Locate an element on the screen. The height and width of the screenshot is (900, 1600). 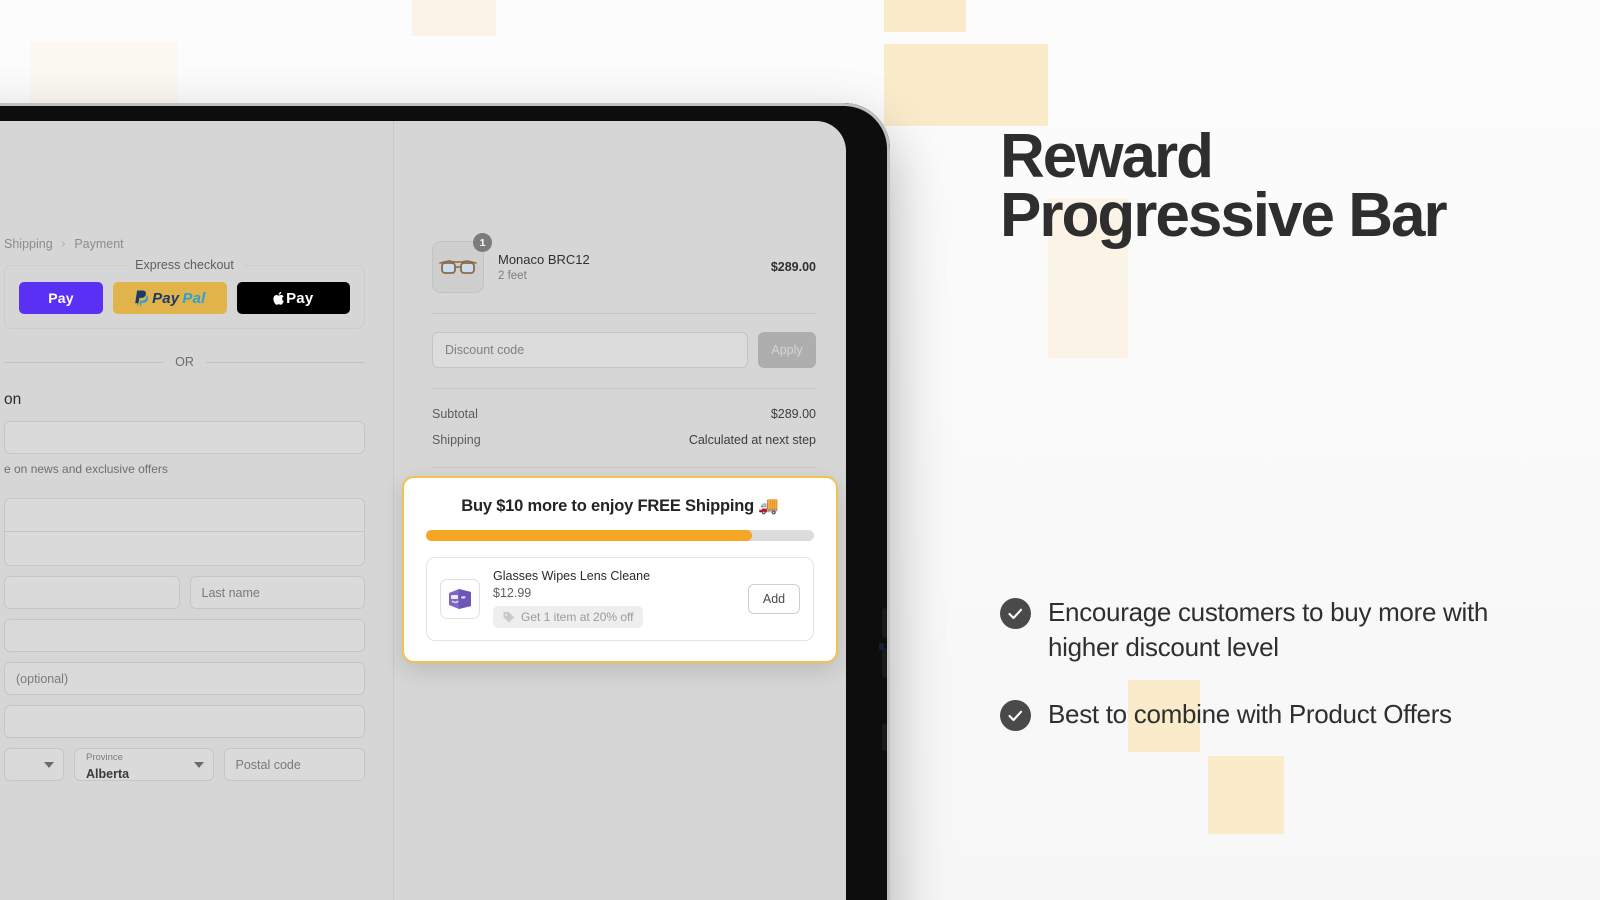
breadcrumb-payment: Payment is located at coordinates (98, 244).